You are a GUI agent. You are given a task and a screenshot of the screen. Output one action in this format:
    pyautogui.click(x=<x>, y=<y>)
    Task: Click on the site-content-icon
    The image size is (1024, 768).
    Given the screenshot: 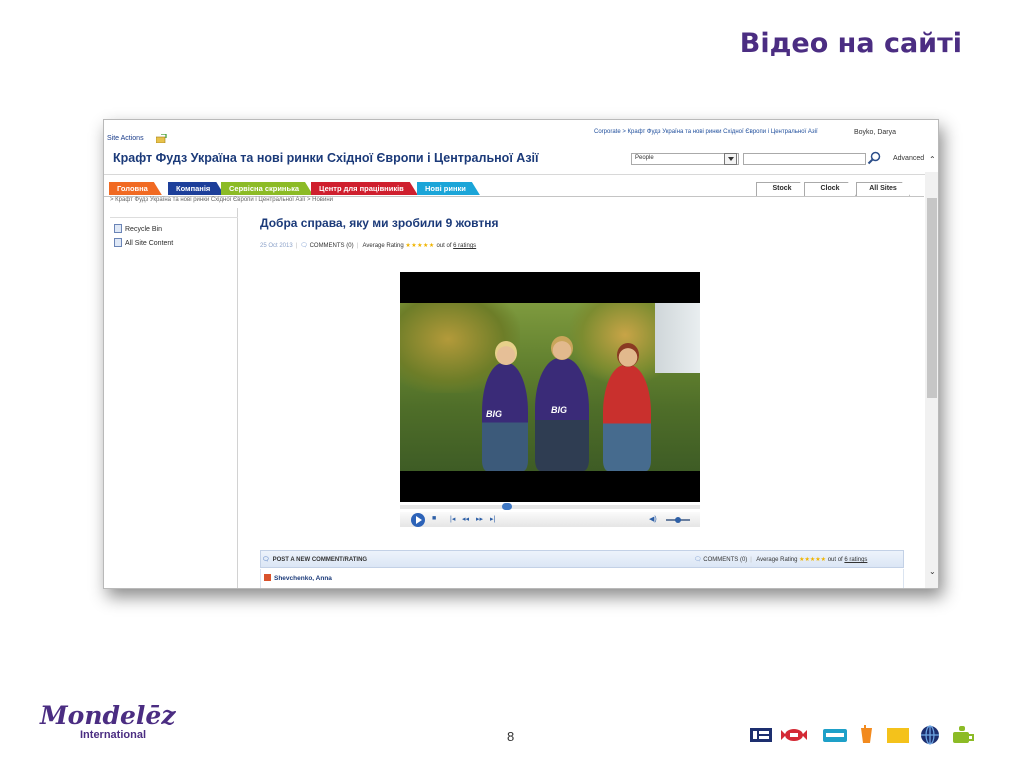 What is the action you would take?
    pyautogui.click(x=118, y=242)
    